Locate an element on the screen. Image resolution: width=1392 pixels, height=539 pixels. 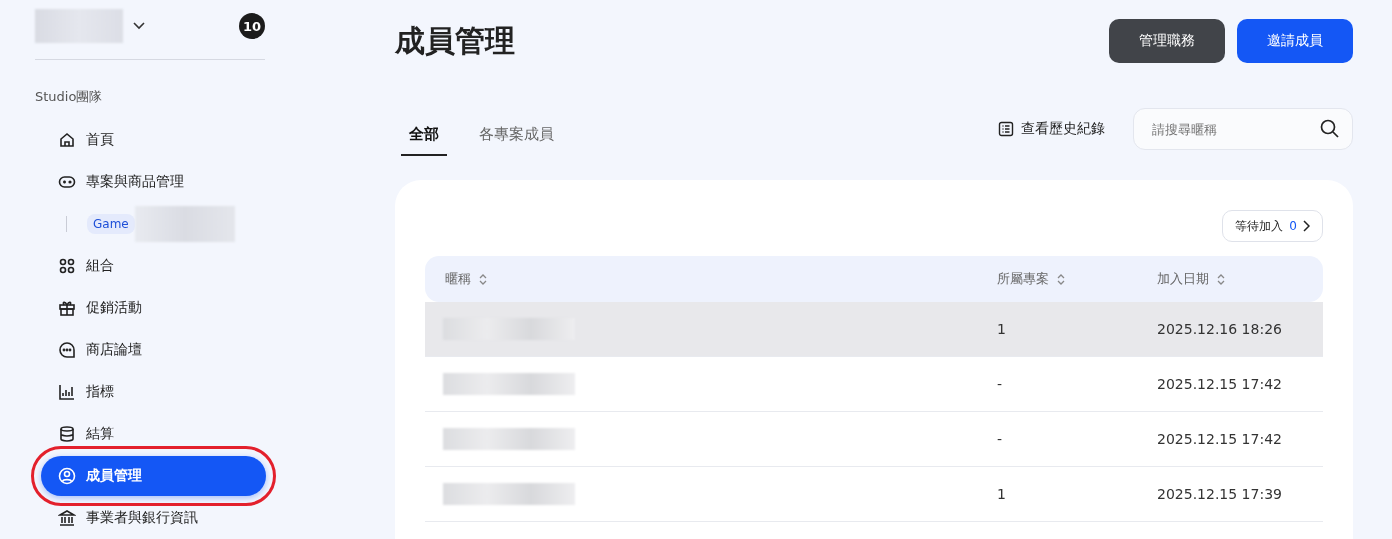
invite-button: 邀請成員 is located at coordinates (1295, 41).